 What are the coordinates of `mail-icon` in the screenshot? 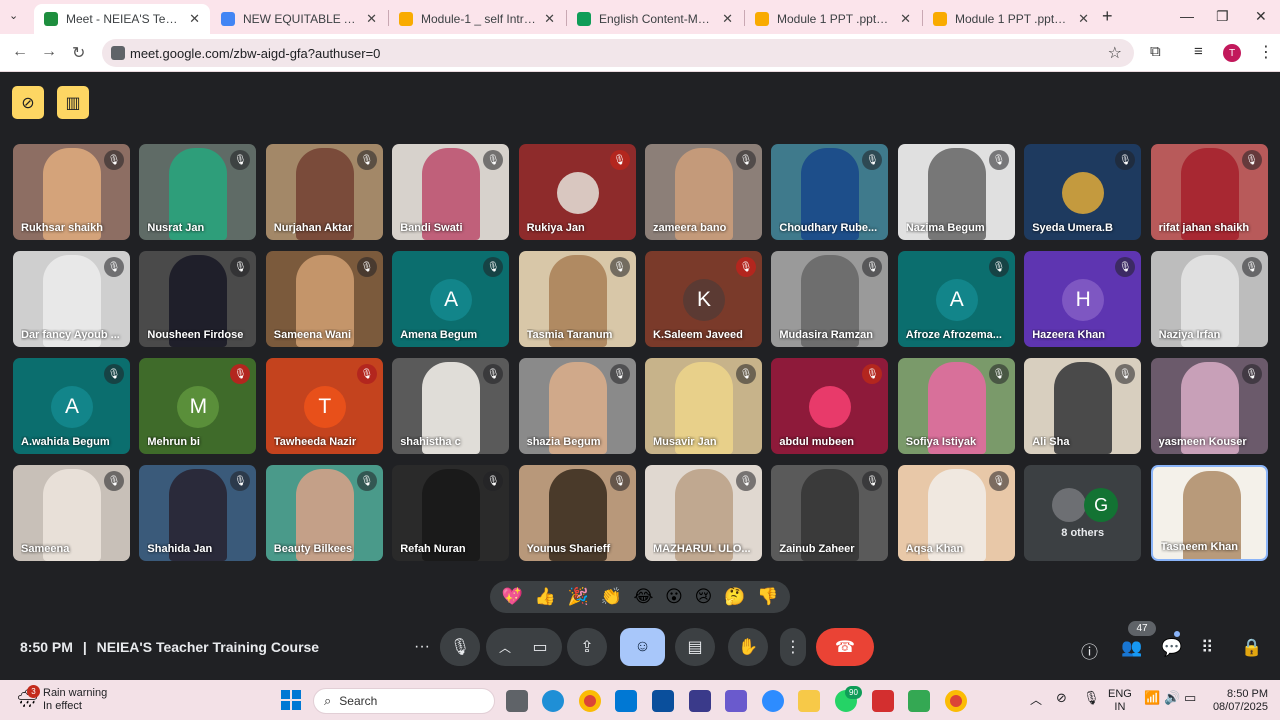 It's located at (663, 701).